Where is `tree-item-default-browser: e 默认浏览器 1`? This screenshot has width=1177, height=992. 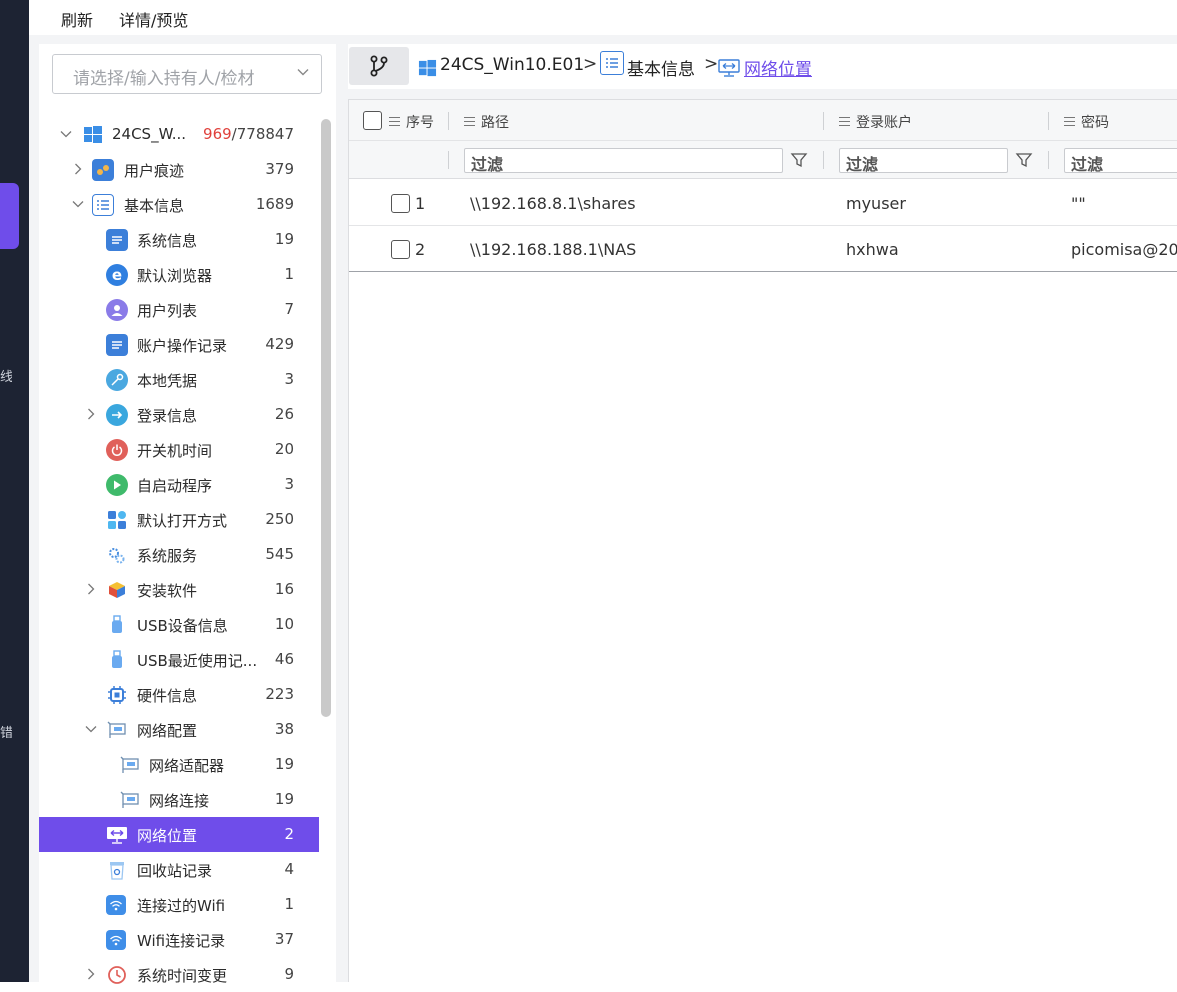
tree-item-default-browser: e 默认浏览器 1 is located at coordinates (179, 274).